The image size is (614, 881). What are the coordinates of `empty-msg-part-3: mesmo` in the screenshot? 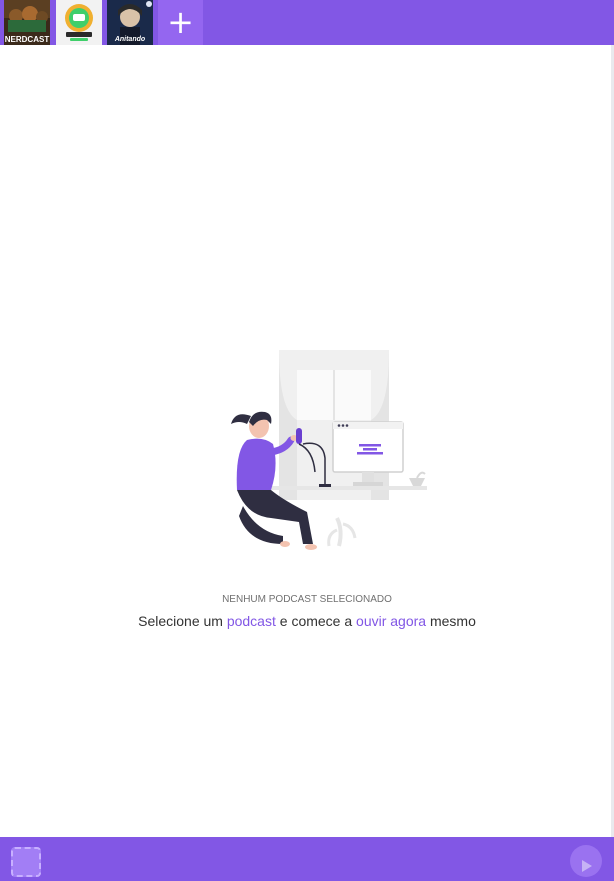 It's located at (452, 621).